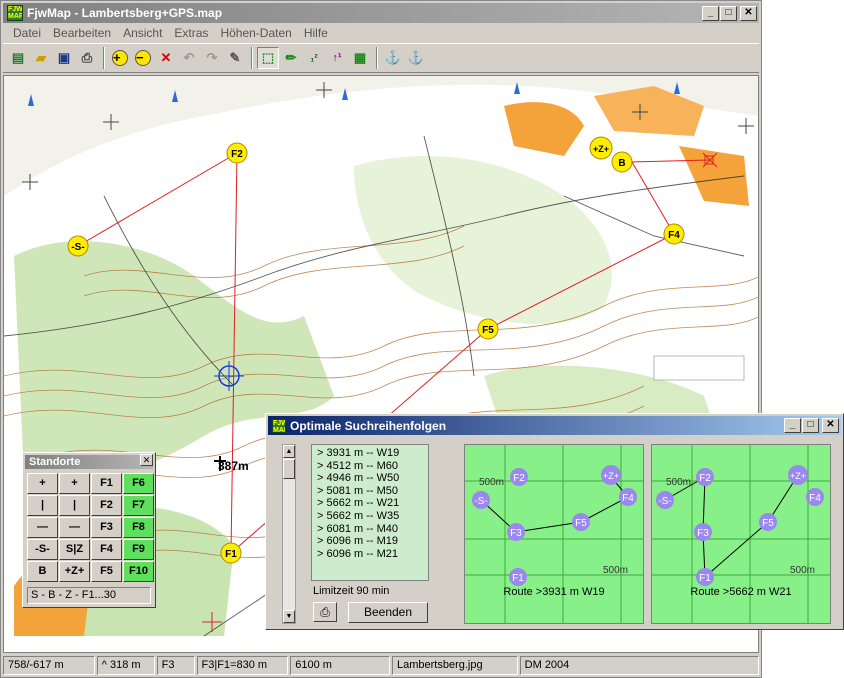 This screenshot has width=844, height=678. I want to click on list-item: > 5662 m -- W35, so click(370, 516).